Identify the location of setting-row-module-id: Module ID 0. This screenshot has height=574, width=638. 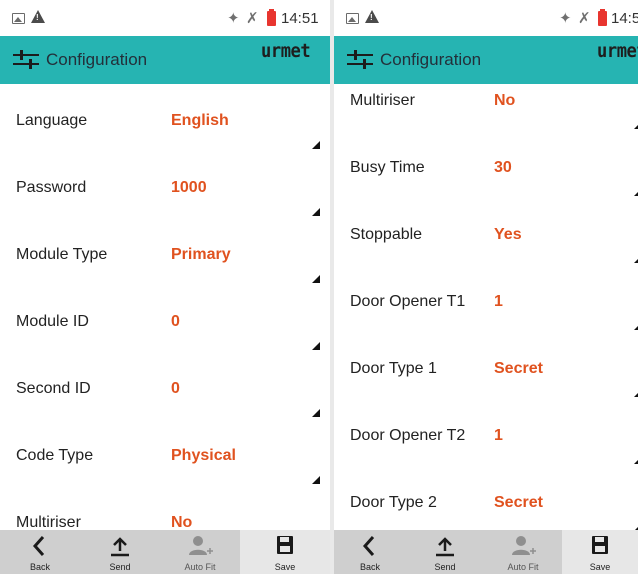
(165, 318).